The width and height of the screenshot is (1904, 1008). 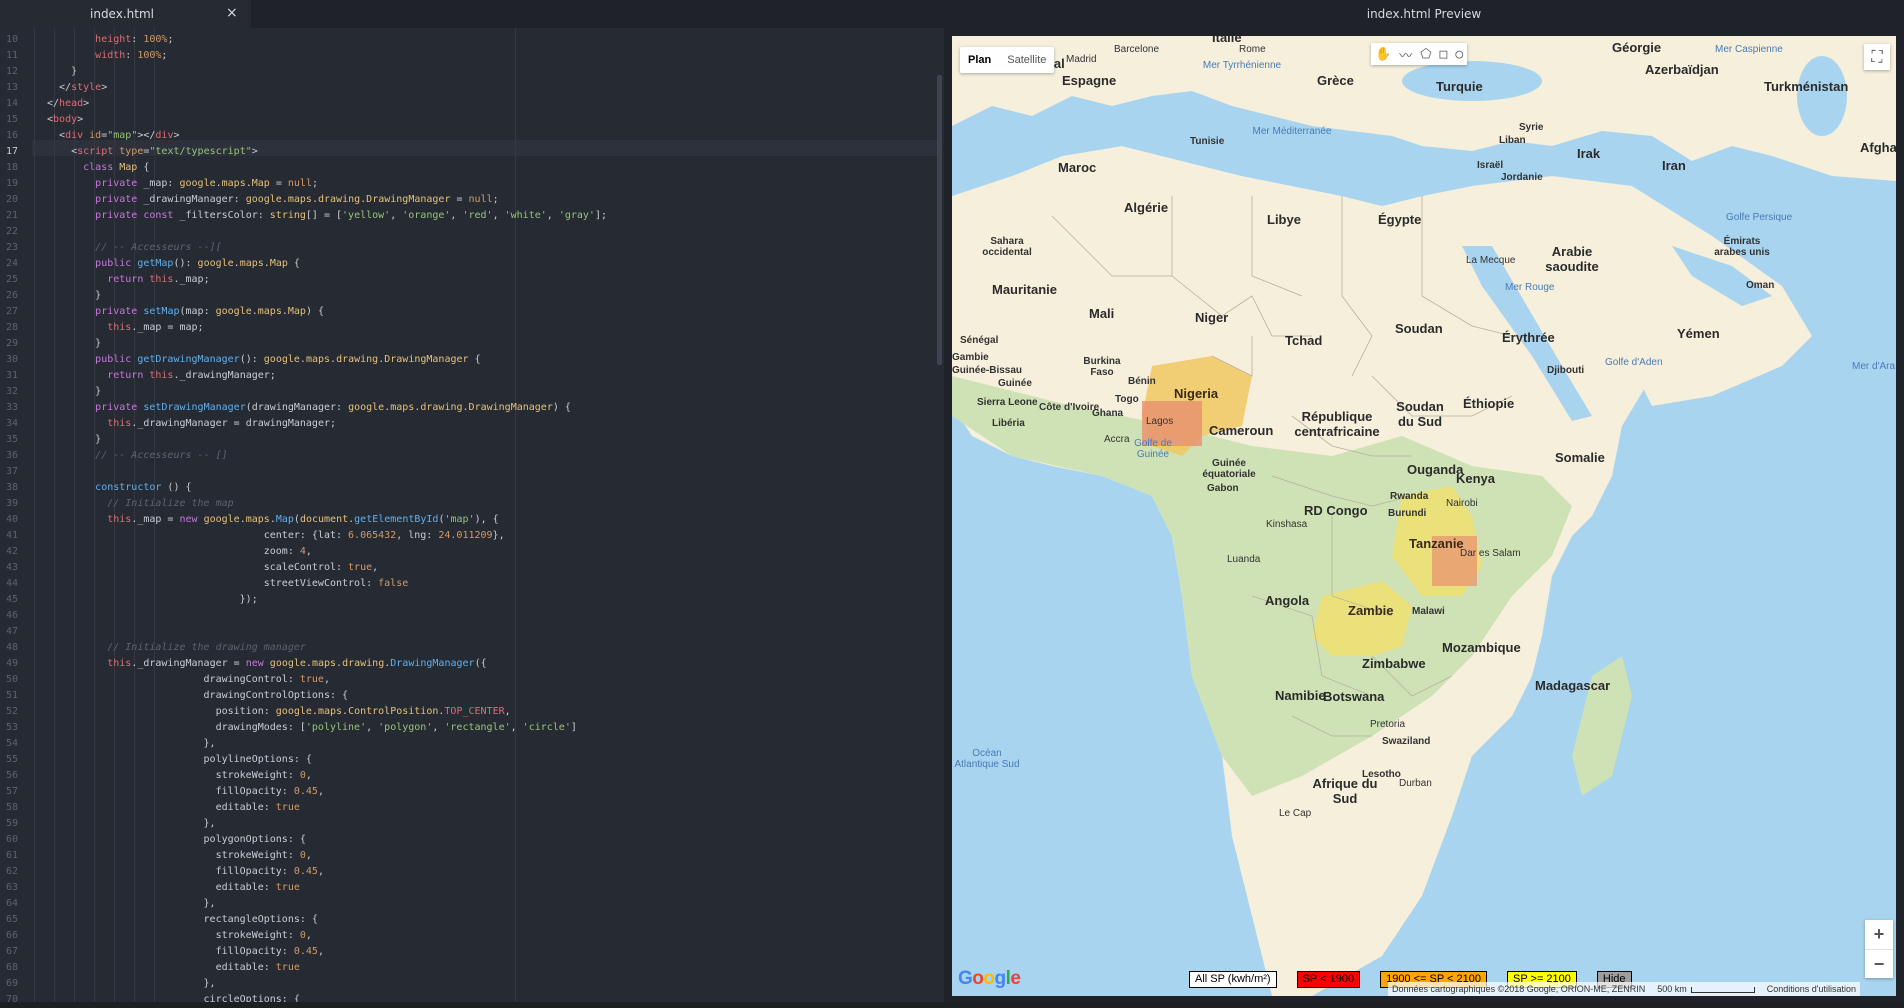 What do you see at coordinates (1102, 367) in the screenshot?
I see `label-burkina-faso: Burkina Faso` at bounding box center [1102, 367].